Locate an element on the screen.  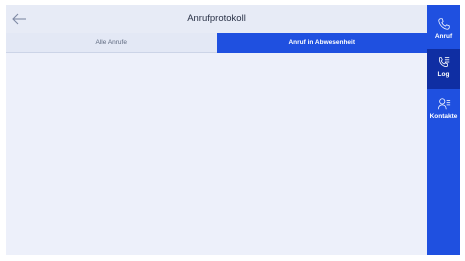
page-title: Anrufprotokoll is located at coordinates (216, 18).